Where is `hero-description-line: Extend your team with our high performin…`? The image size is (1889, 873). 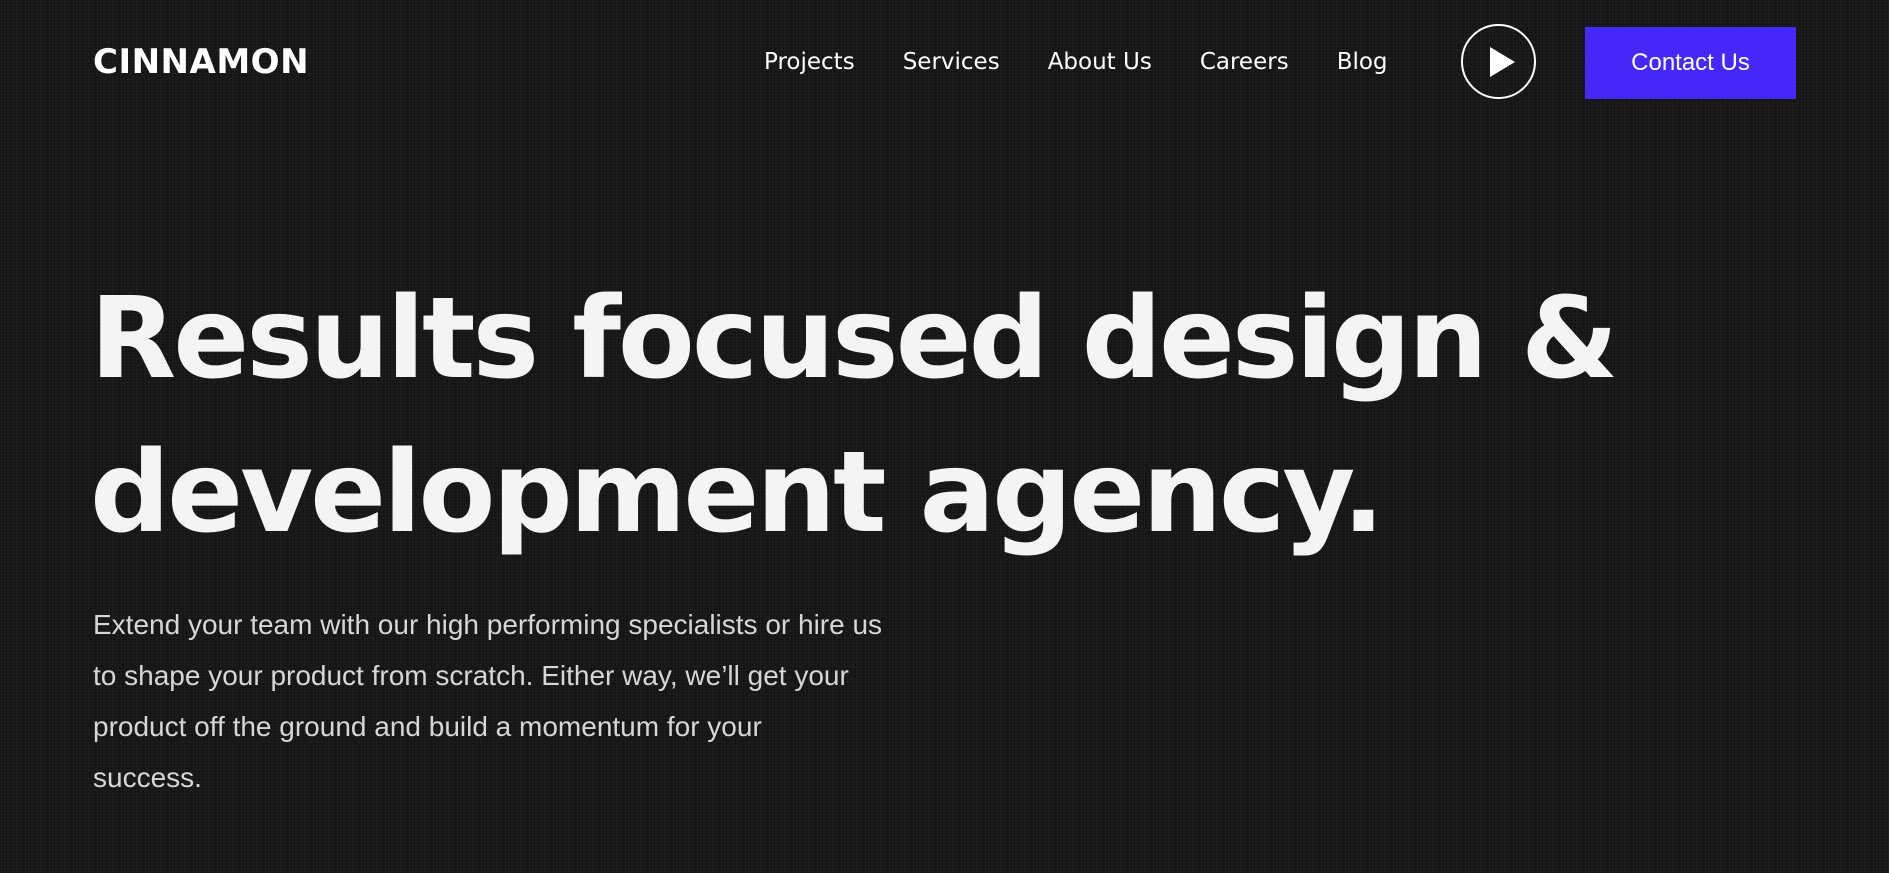 hero-description-line: Extend your team with our high performin… is located at coordinates (488, 624).